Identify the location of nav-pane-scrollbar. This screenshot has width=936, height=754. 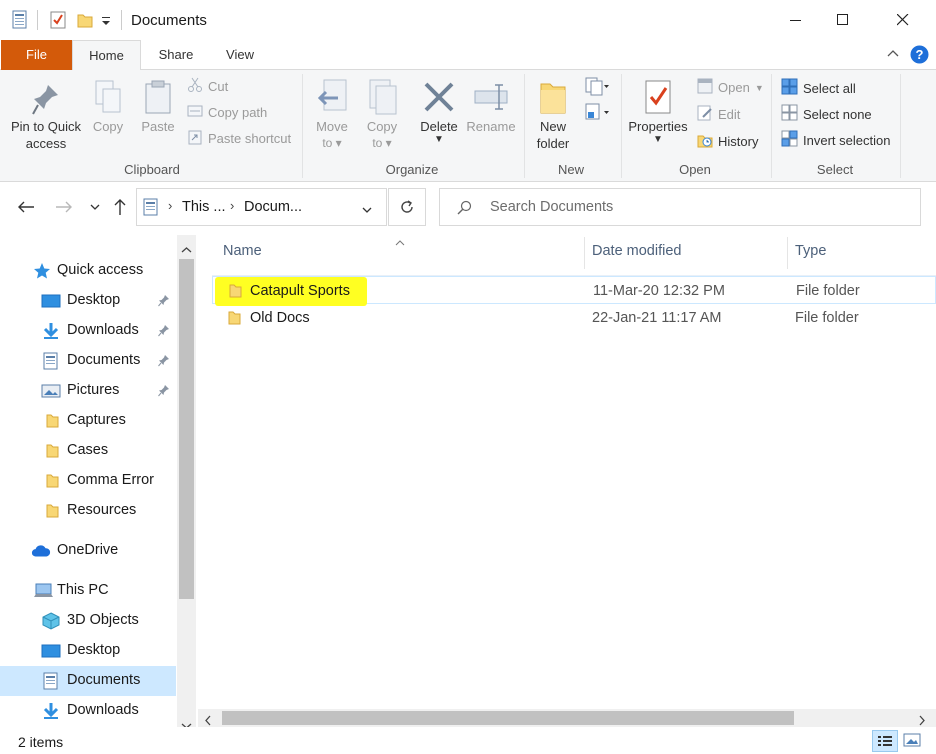
(186, 483).